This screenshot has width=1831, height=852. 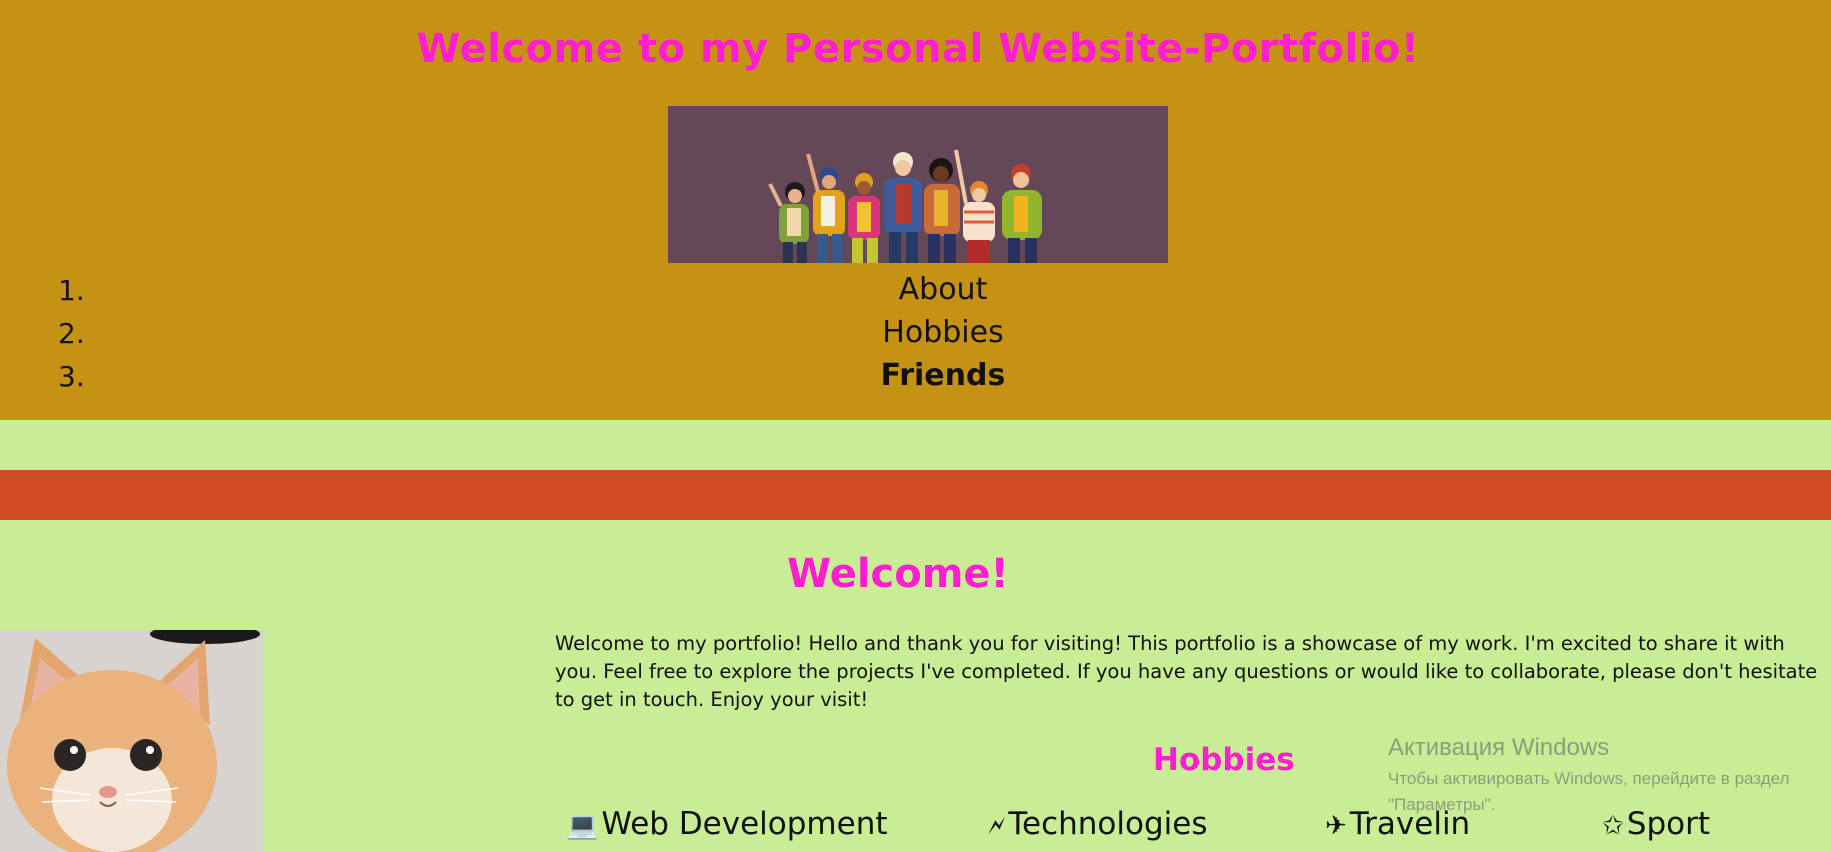 I want to click on divider-band, so click(x=915, y=495).